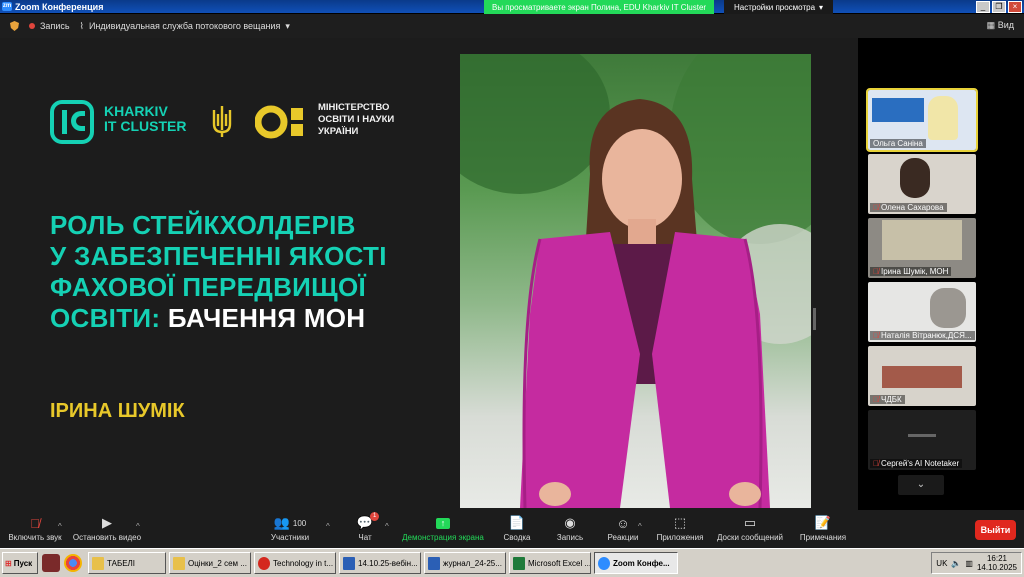 The height and width of the screenshot is (577, 1024). Describe the element at coordinates (20, 563) in the screenshot. I see `start-button: ⊞ Пуск` at that location.